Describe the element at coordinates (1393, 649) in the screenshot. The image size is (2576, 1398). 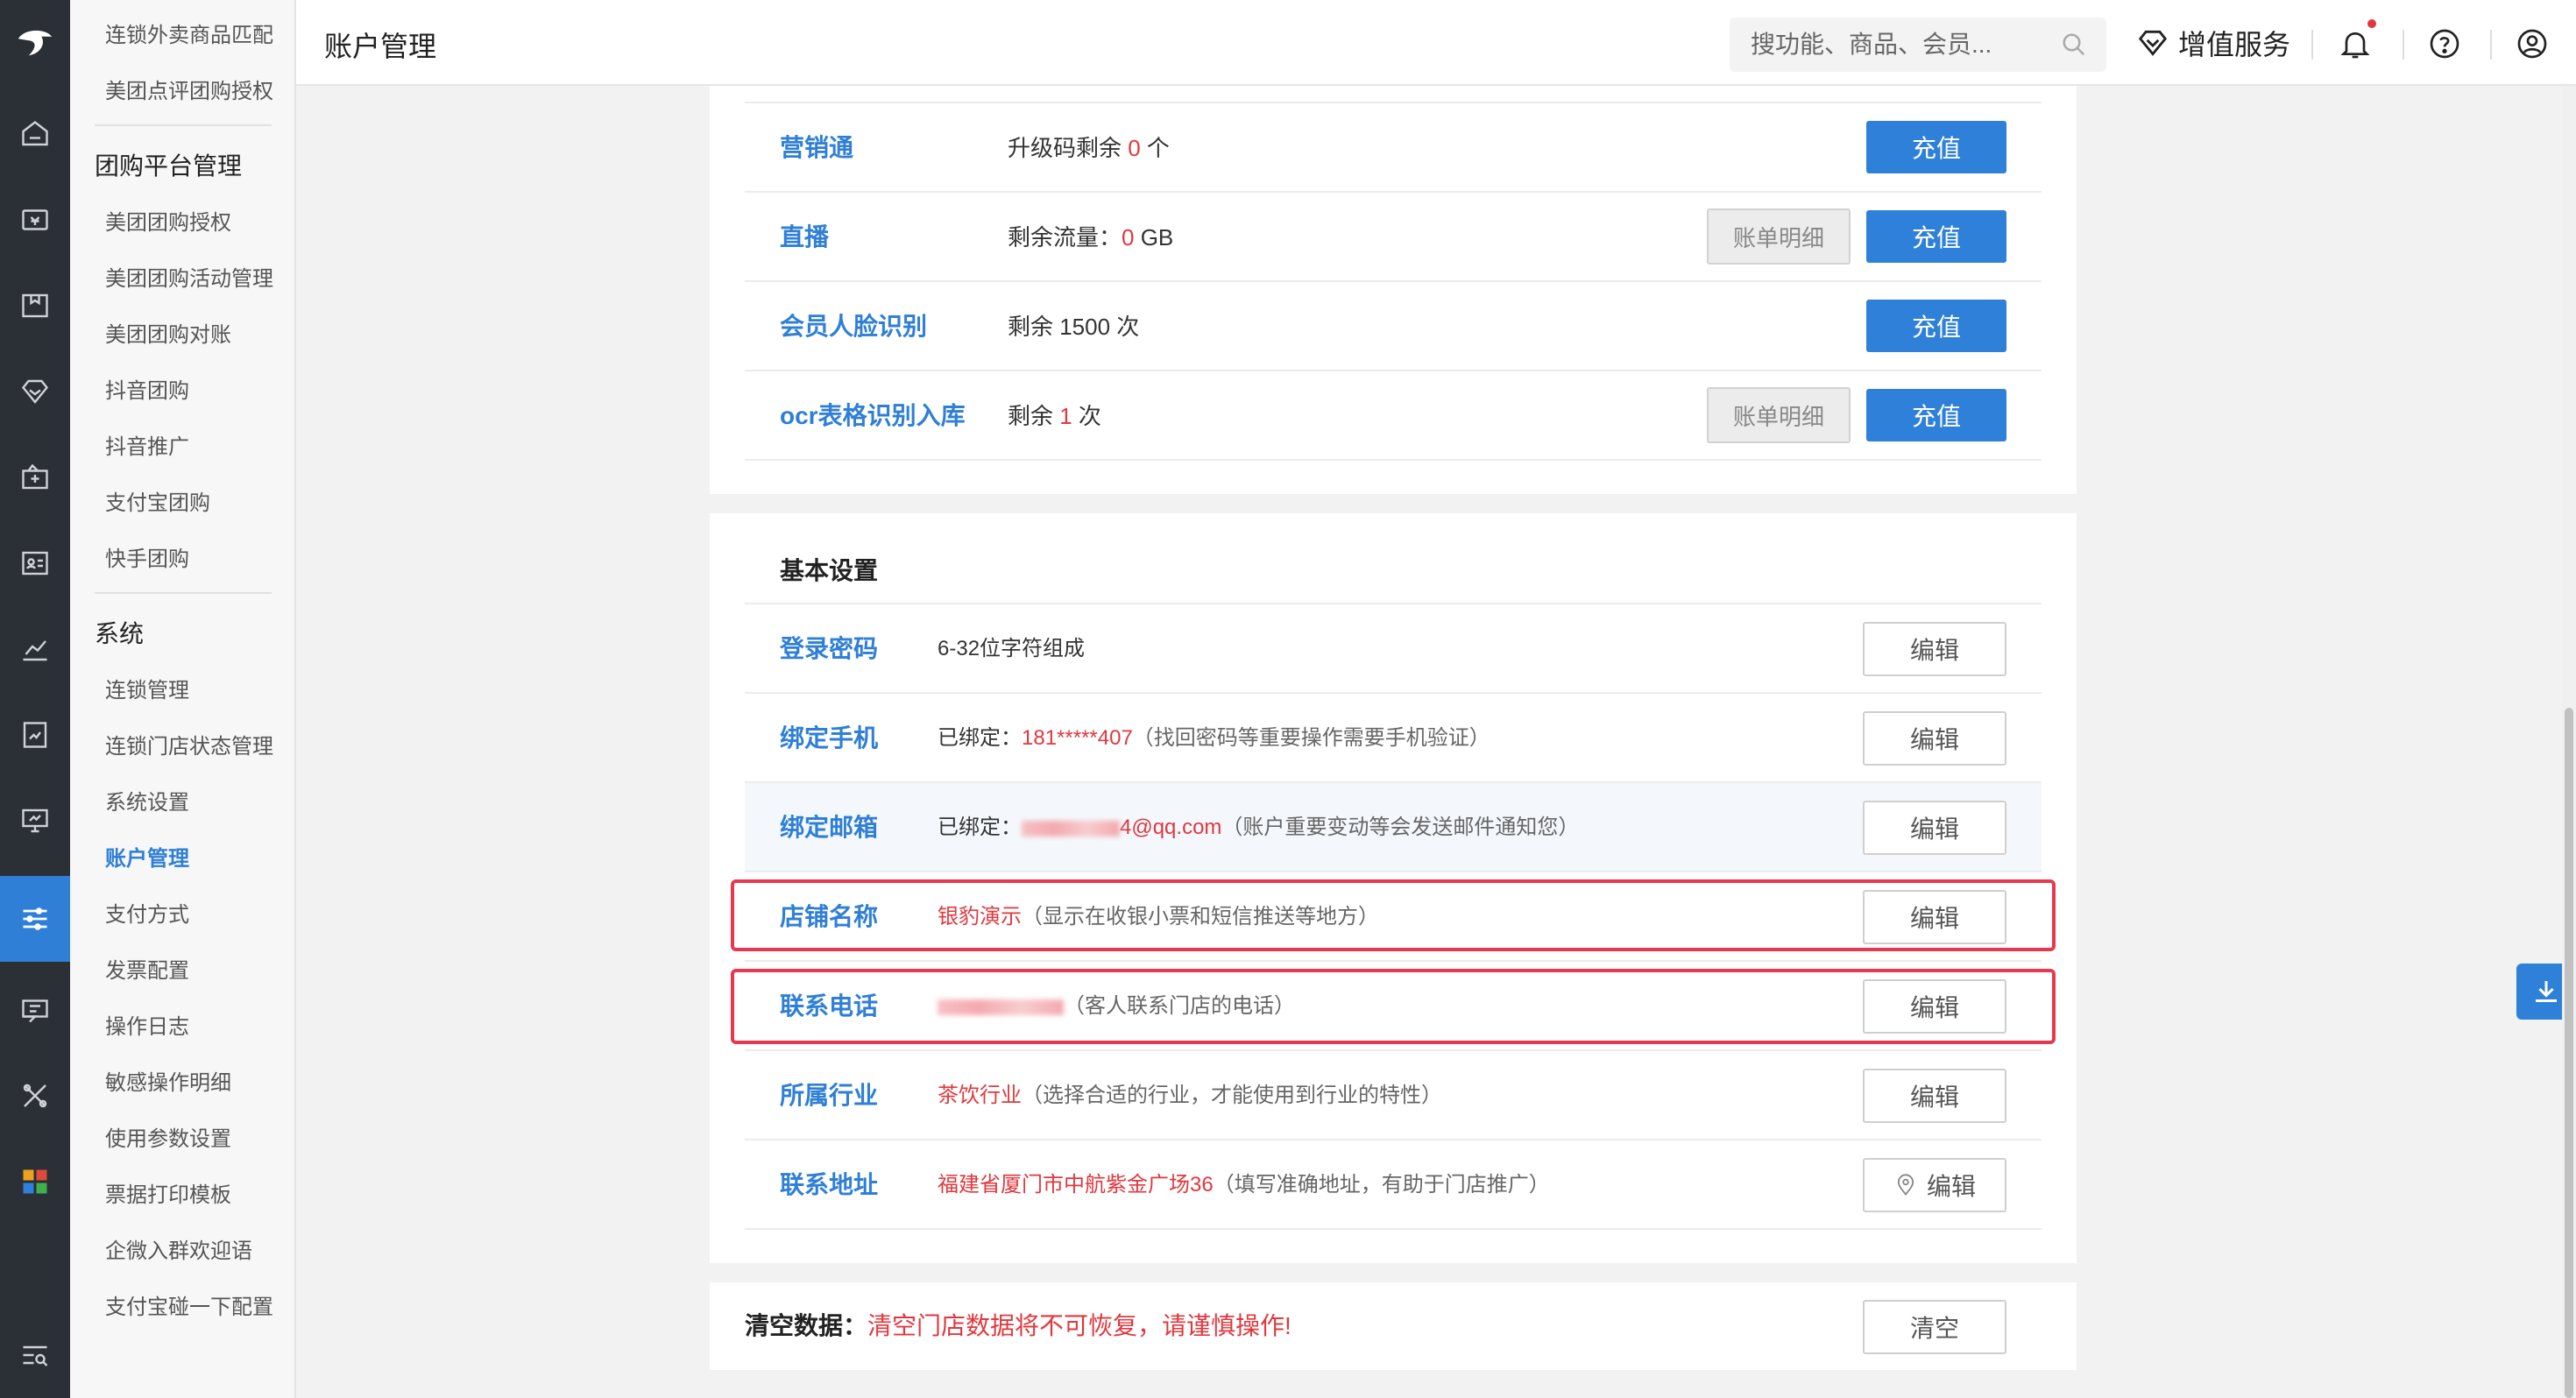
I see `setting-row-password: 登录密码 6-32位字符组成 编辑` at that location.